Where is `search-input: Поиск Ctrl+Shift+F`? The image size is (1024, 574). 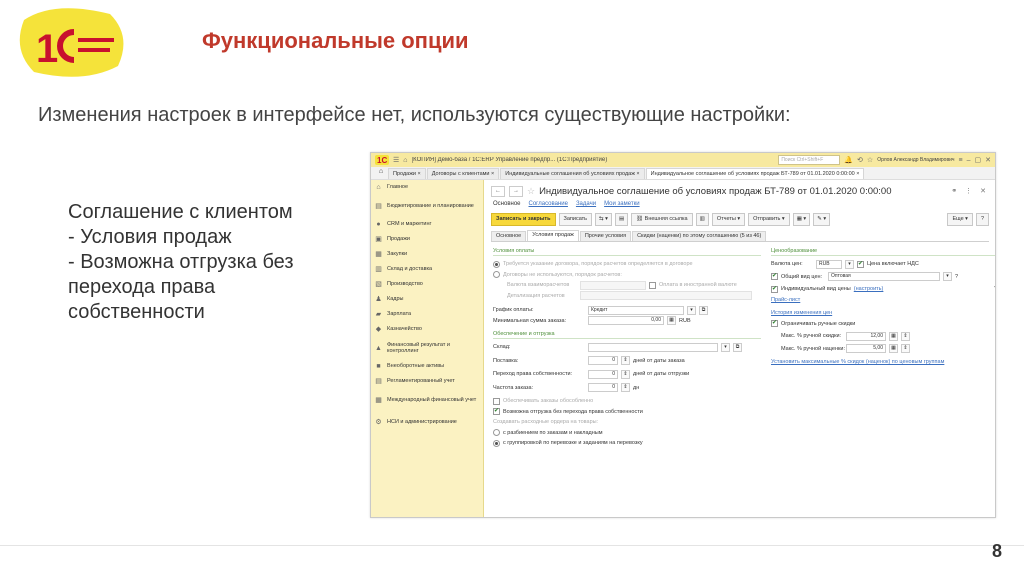
search-input: Поиск Ctrl+Shift+F is located at coordinates (809, 160).